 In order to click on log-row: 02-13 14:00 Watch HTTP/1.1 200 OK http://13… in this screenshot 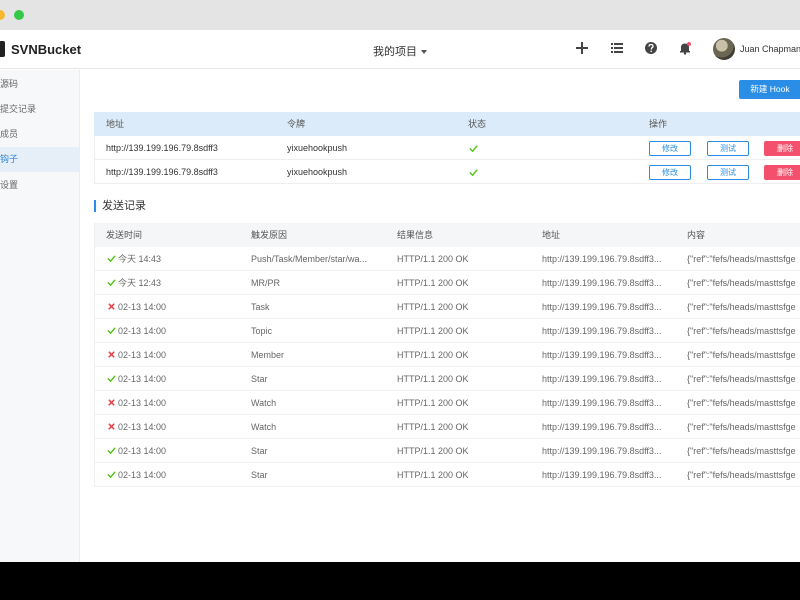, I will do `click(447, 427)`.